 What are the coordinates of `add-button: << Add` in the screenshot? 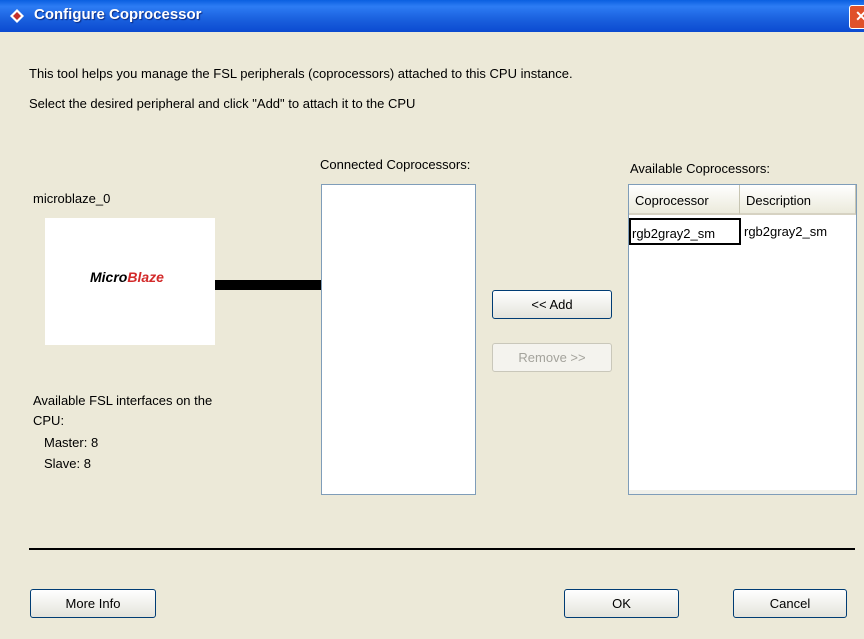 It's located at (552, 304).